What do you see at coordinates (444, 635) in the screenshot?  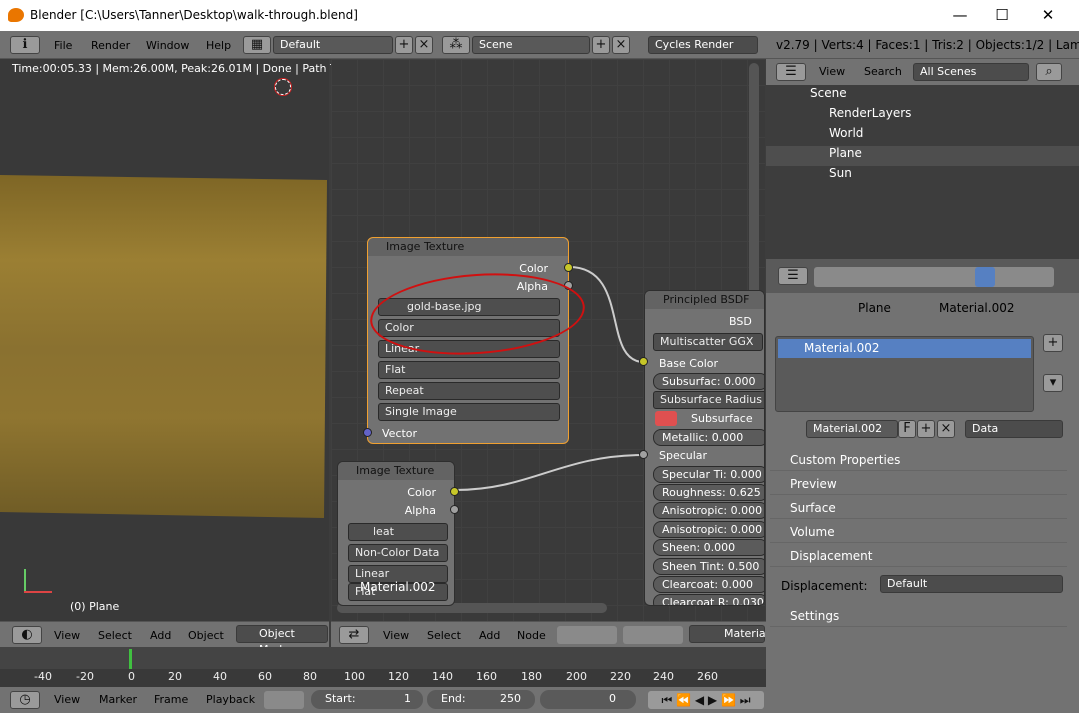 I see `node-menu-select: Select` at bounding box center [444, 635].